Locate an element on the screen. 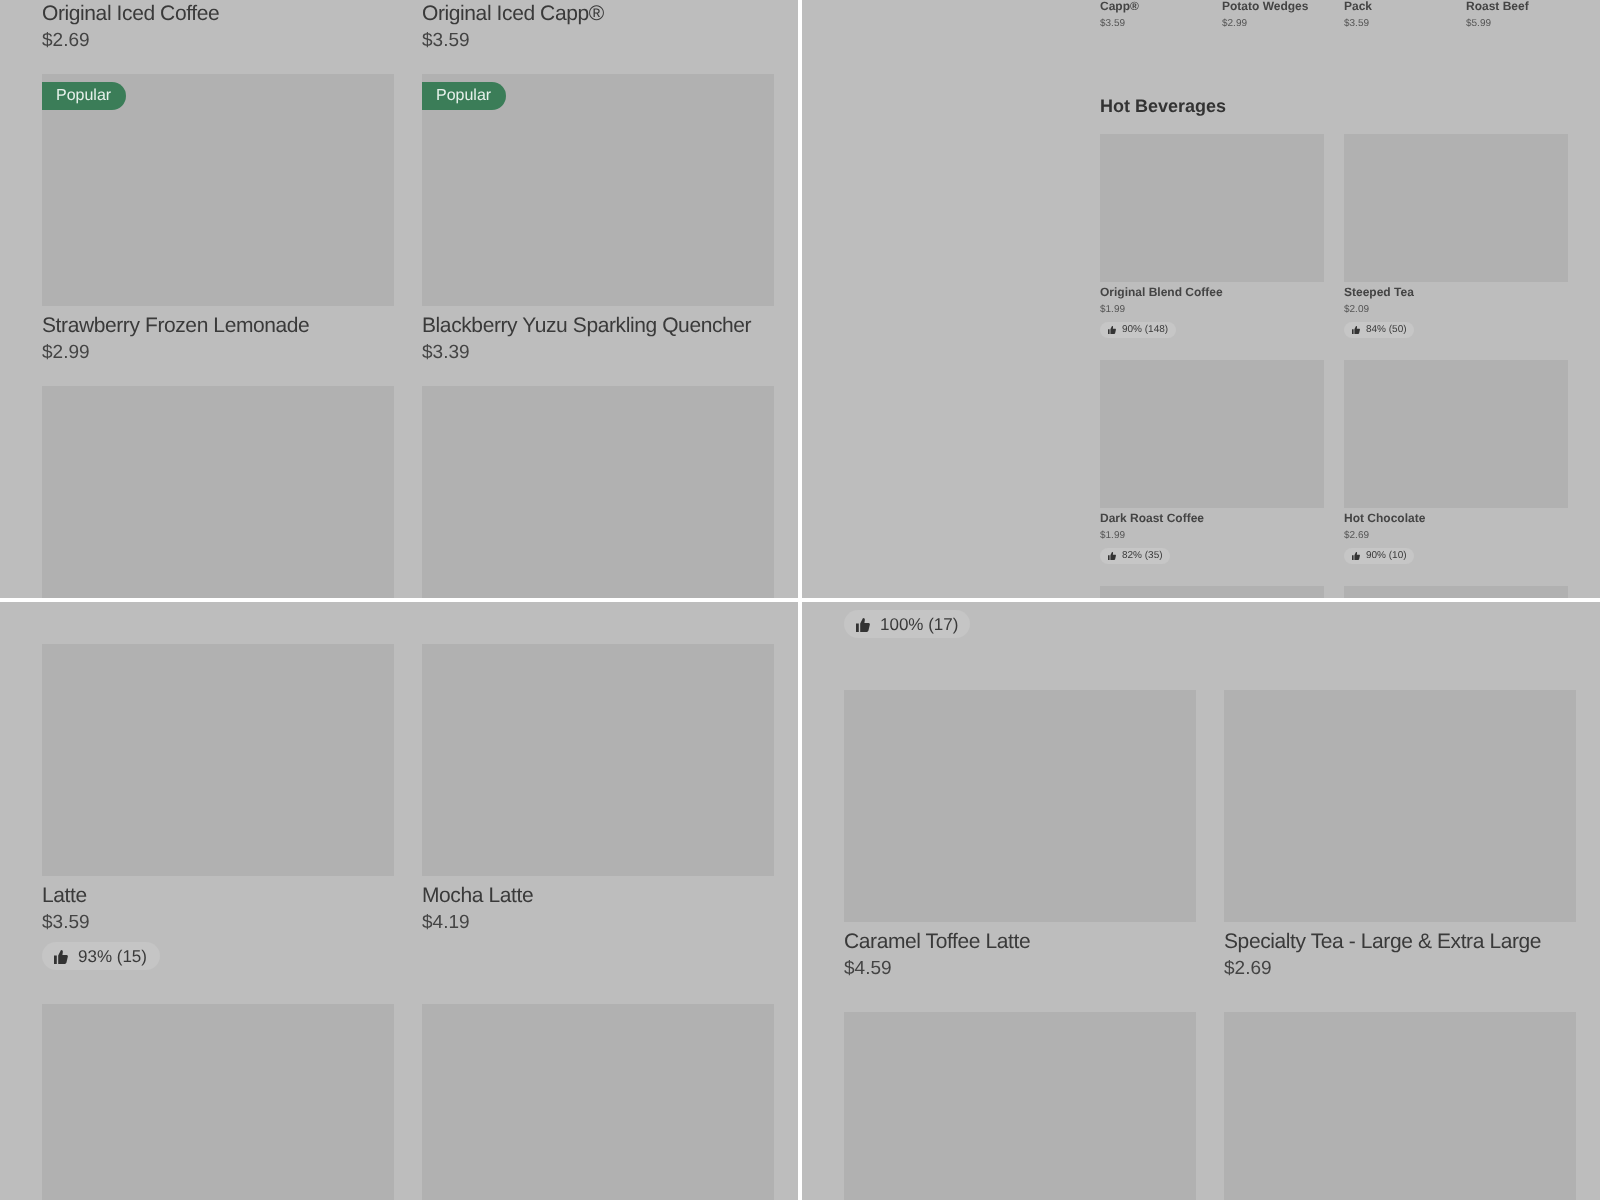 The image size is (1600, 1200). rating-text: 93% (15) is located at coordinates (112, 956).